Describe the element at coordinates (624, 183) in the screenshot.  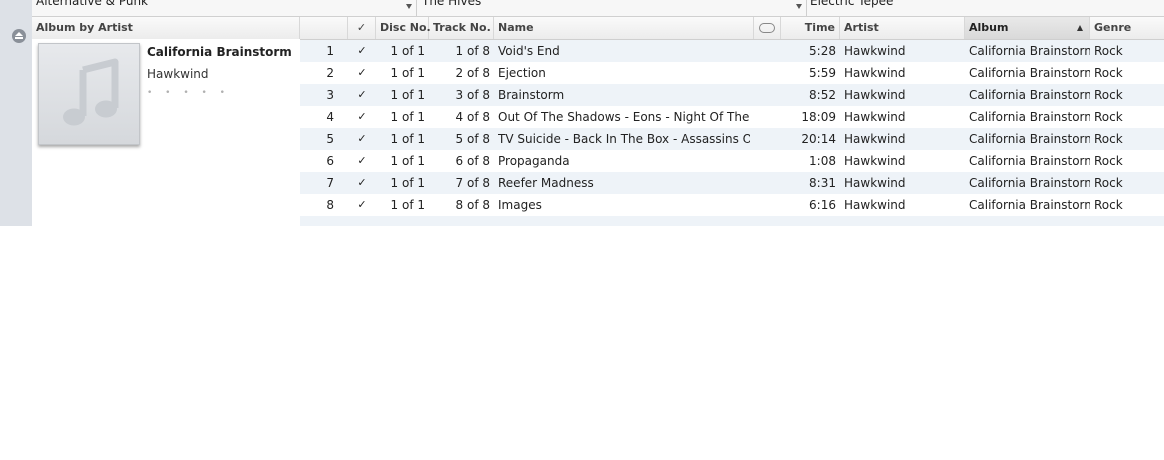
I see `track-name: Reefer Madness` at that location.